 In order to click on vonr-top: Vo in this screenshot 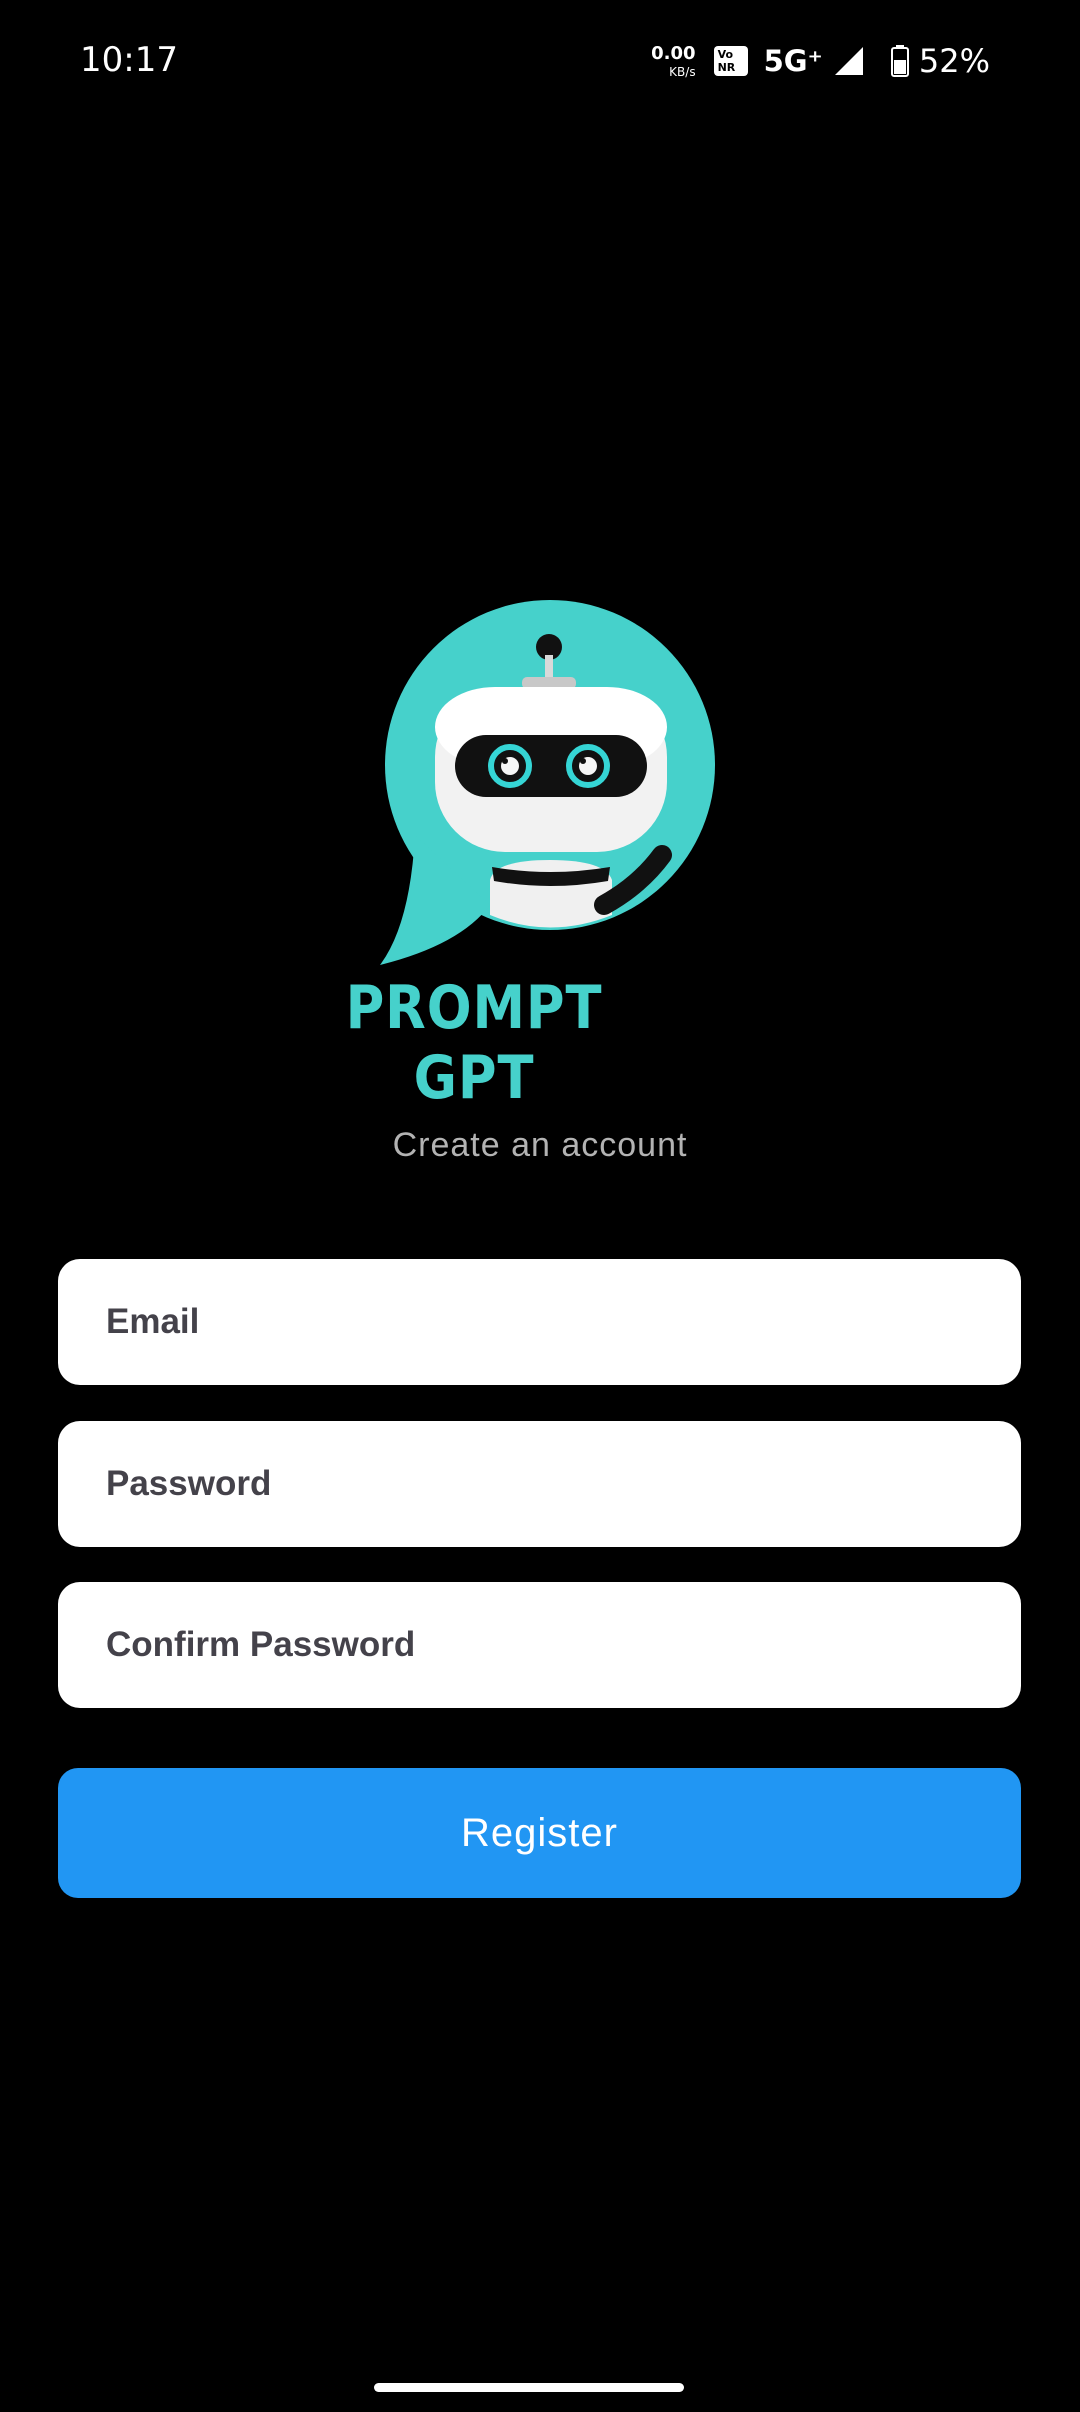, I will do `click(725, 54)`.